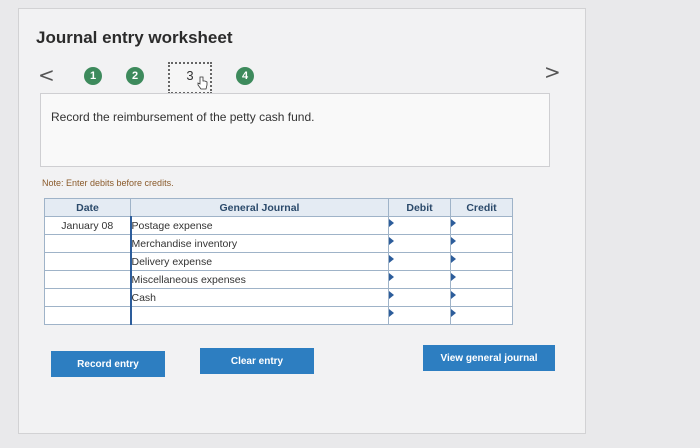 This screenshot has width=700, height=448. I want to click on step-3-label: 3, so click(190, 75).